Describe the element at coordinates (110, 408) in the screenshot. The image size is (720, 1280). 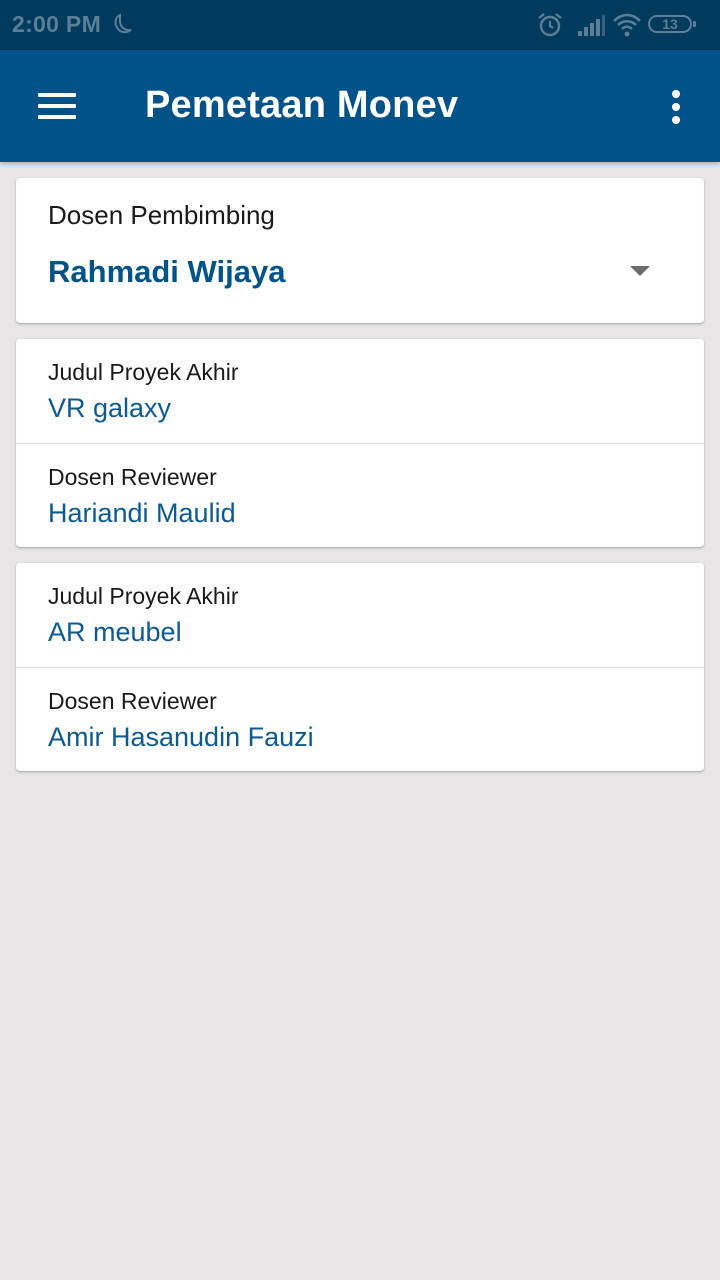
I see `project-title-value: VR galaxy` at that location.